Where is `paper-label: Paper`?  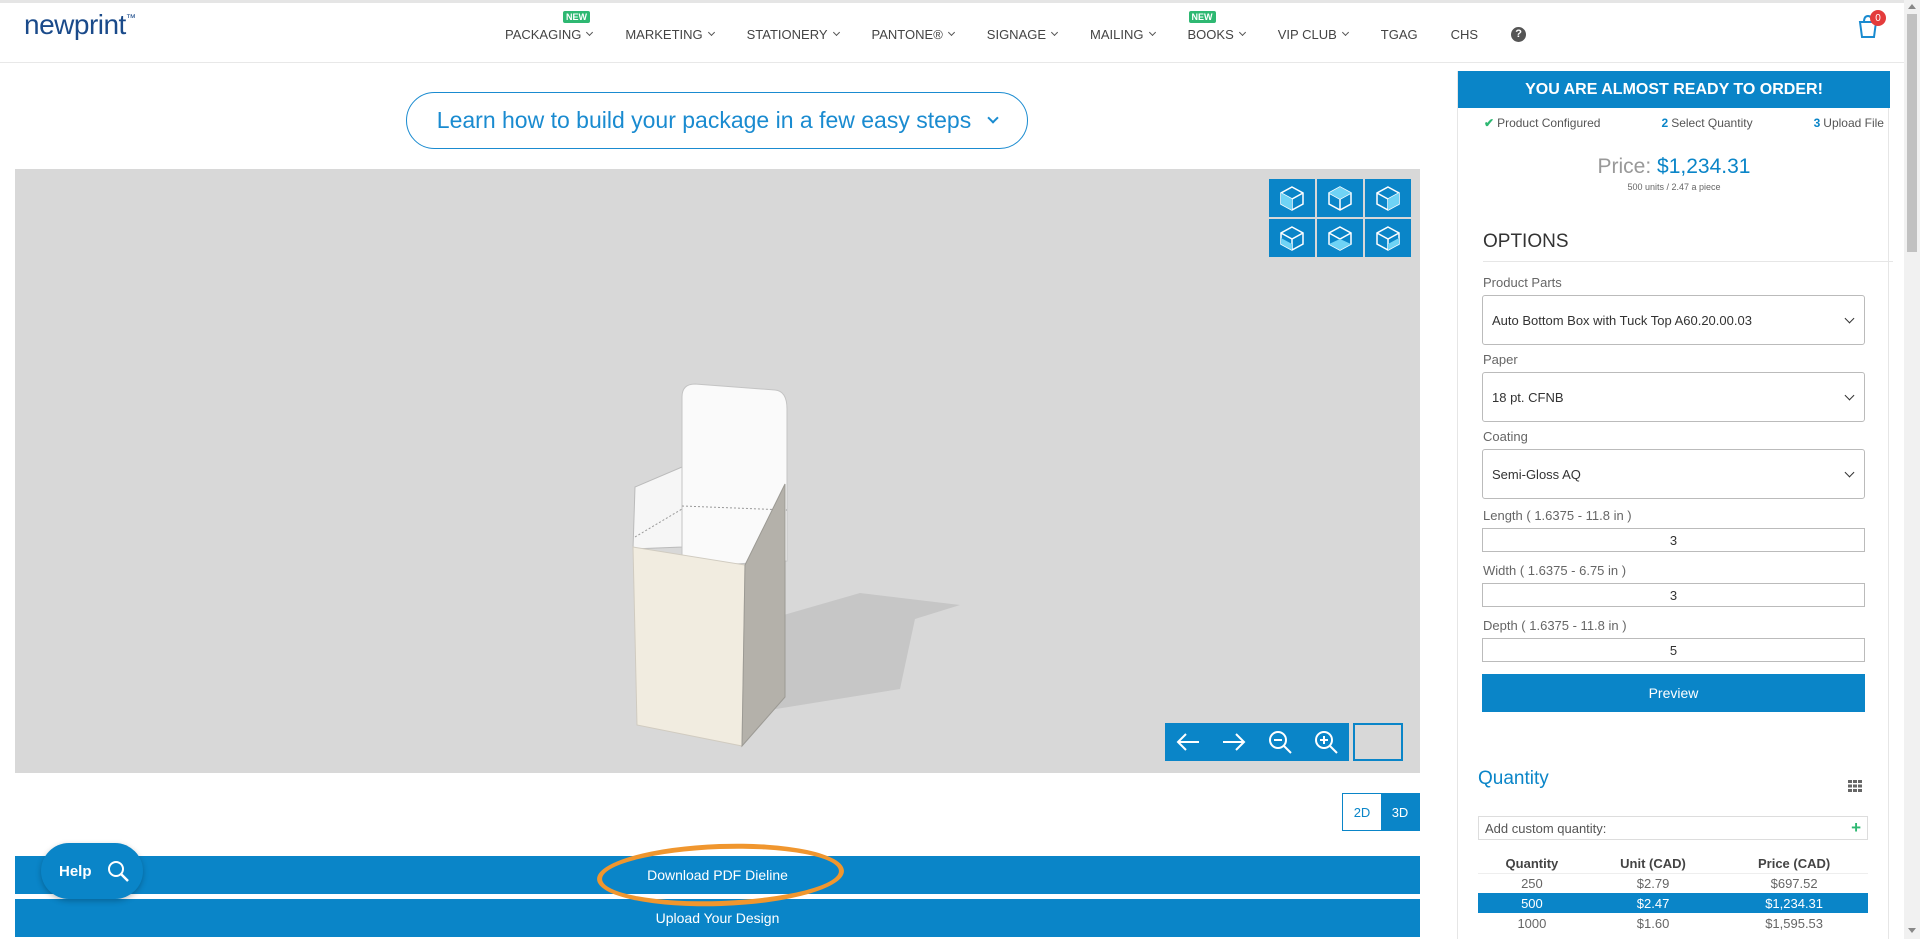 paper-label: Paper is located at coordinates (1500, 359).